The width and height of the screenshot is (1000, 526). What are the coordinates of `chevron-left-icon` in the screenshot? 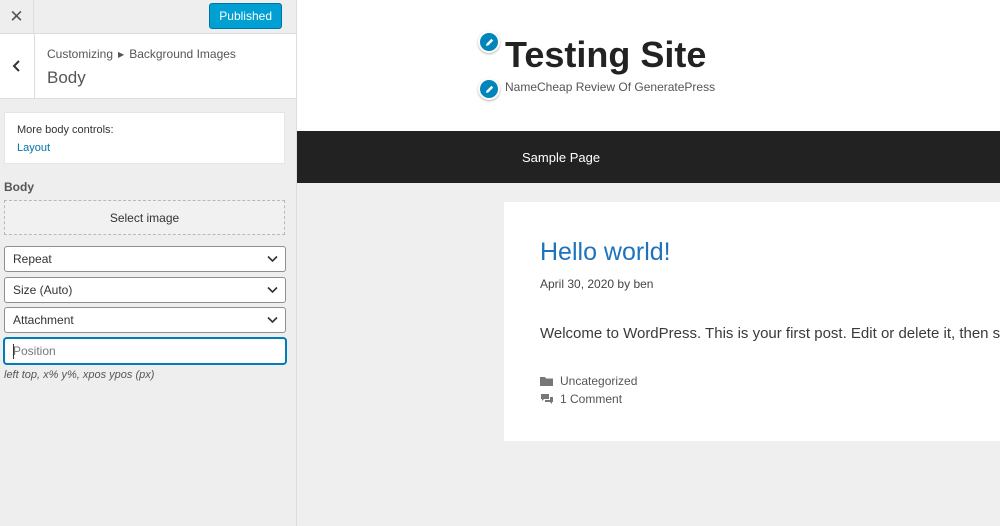 It's located at (16, 66).